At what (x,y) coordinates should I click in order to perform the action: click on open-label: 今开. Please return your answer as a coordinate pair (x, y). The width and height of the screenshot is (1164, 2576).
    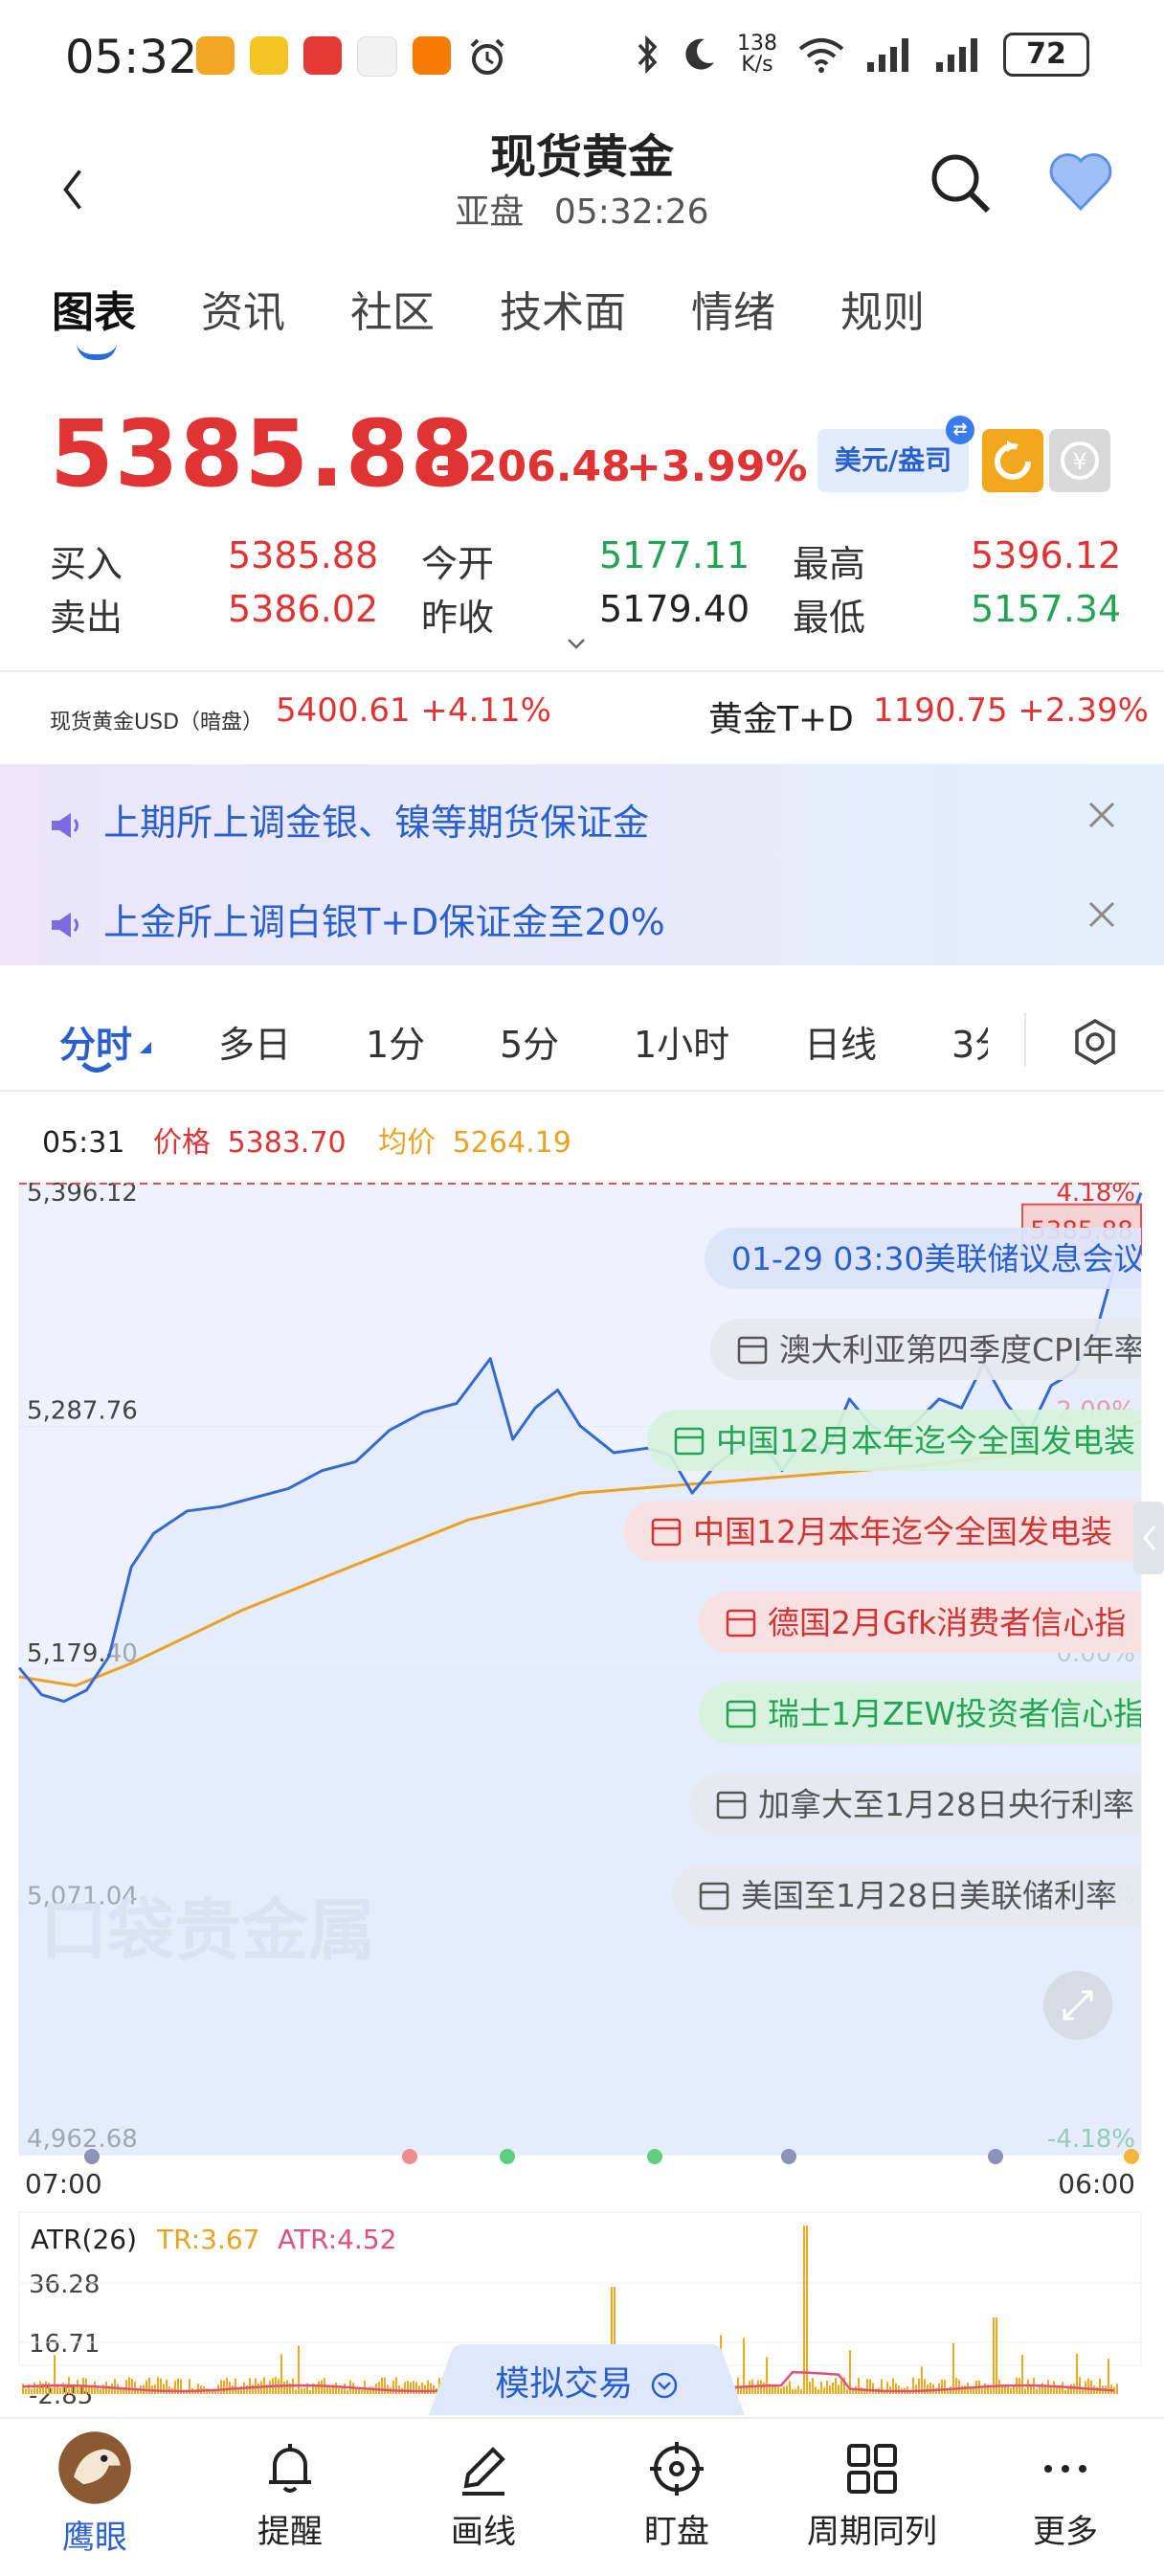
    Looking at the image, I should click on (458, 564).